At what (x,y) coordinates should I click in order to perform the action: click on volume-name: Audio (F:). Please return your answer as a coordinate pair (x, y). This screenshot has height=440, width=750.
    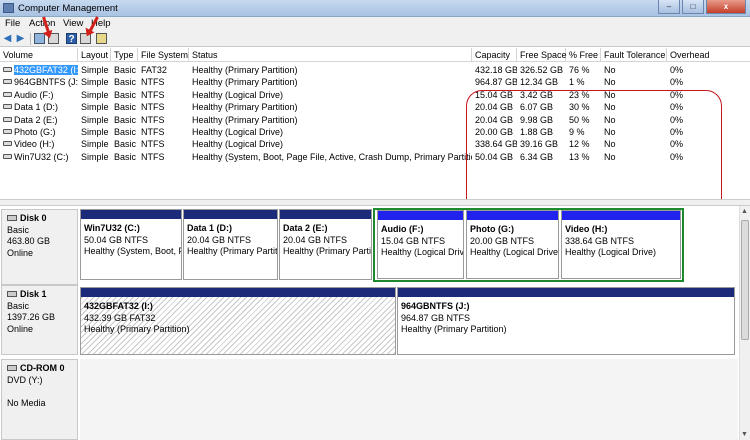
    Looking at the image, I should click on (34, 94).